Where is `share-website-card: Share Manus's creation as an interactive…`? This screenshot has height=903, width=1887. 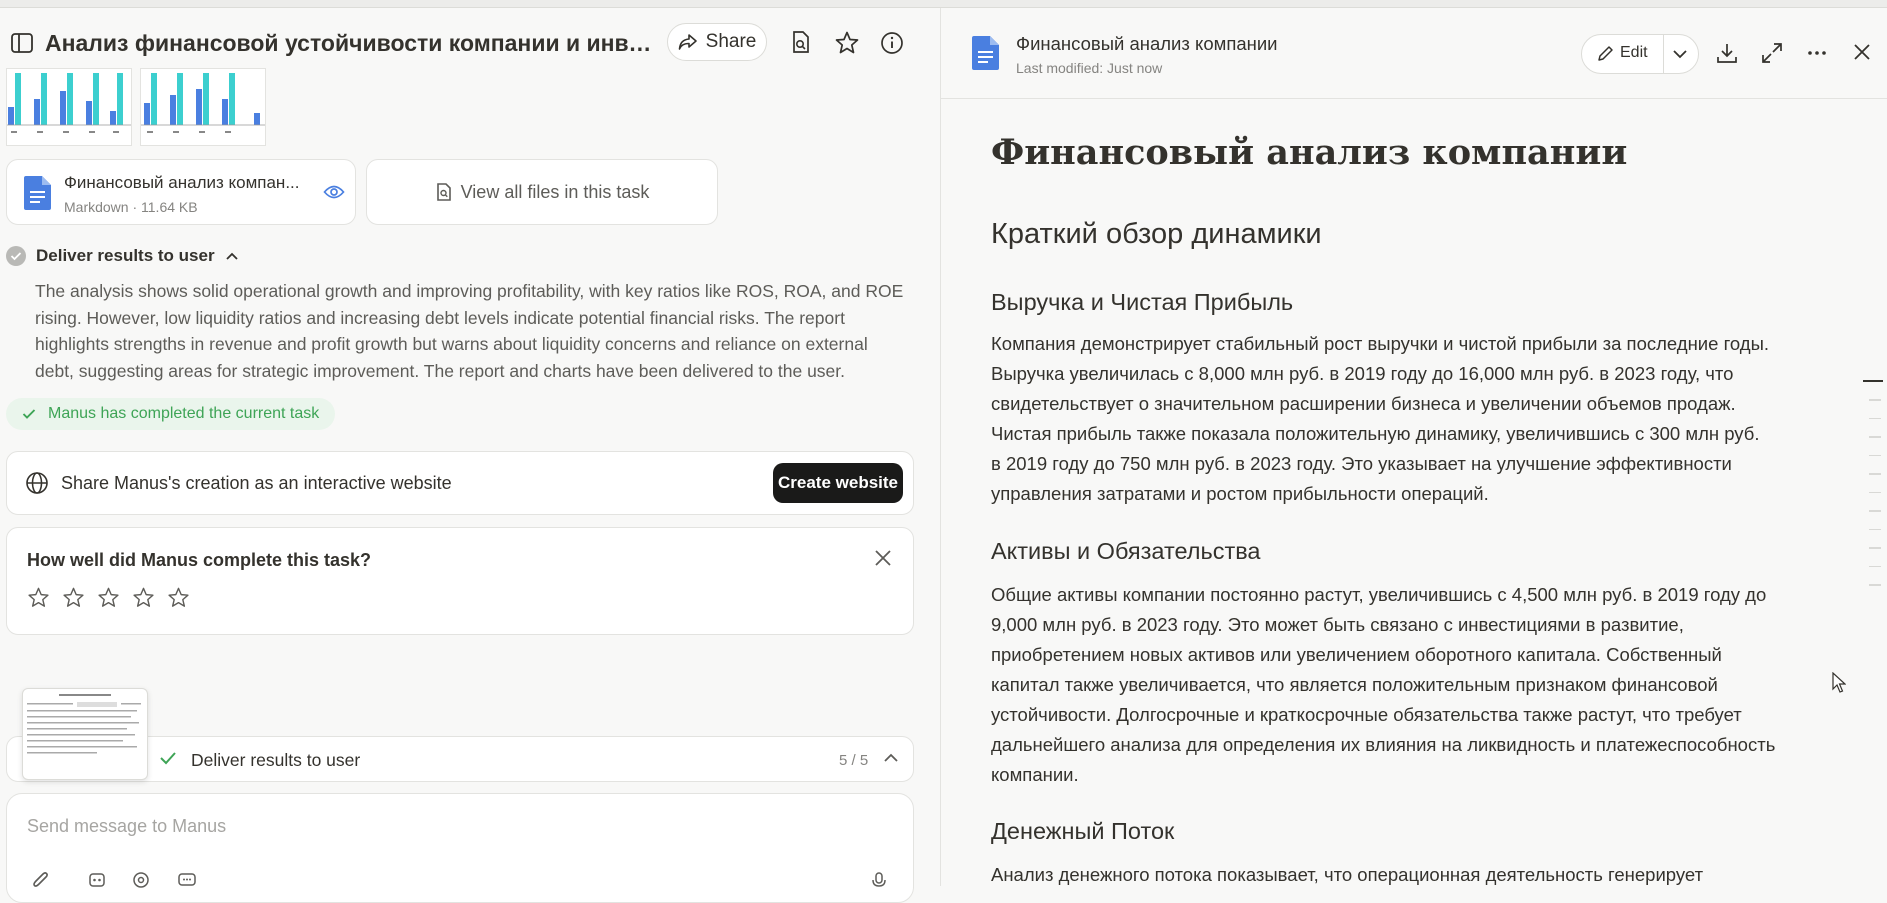
share-website-card: Share Manus's creation as an interactive… is located at coordinates (460, 483).